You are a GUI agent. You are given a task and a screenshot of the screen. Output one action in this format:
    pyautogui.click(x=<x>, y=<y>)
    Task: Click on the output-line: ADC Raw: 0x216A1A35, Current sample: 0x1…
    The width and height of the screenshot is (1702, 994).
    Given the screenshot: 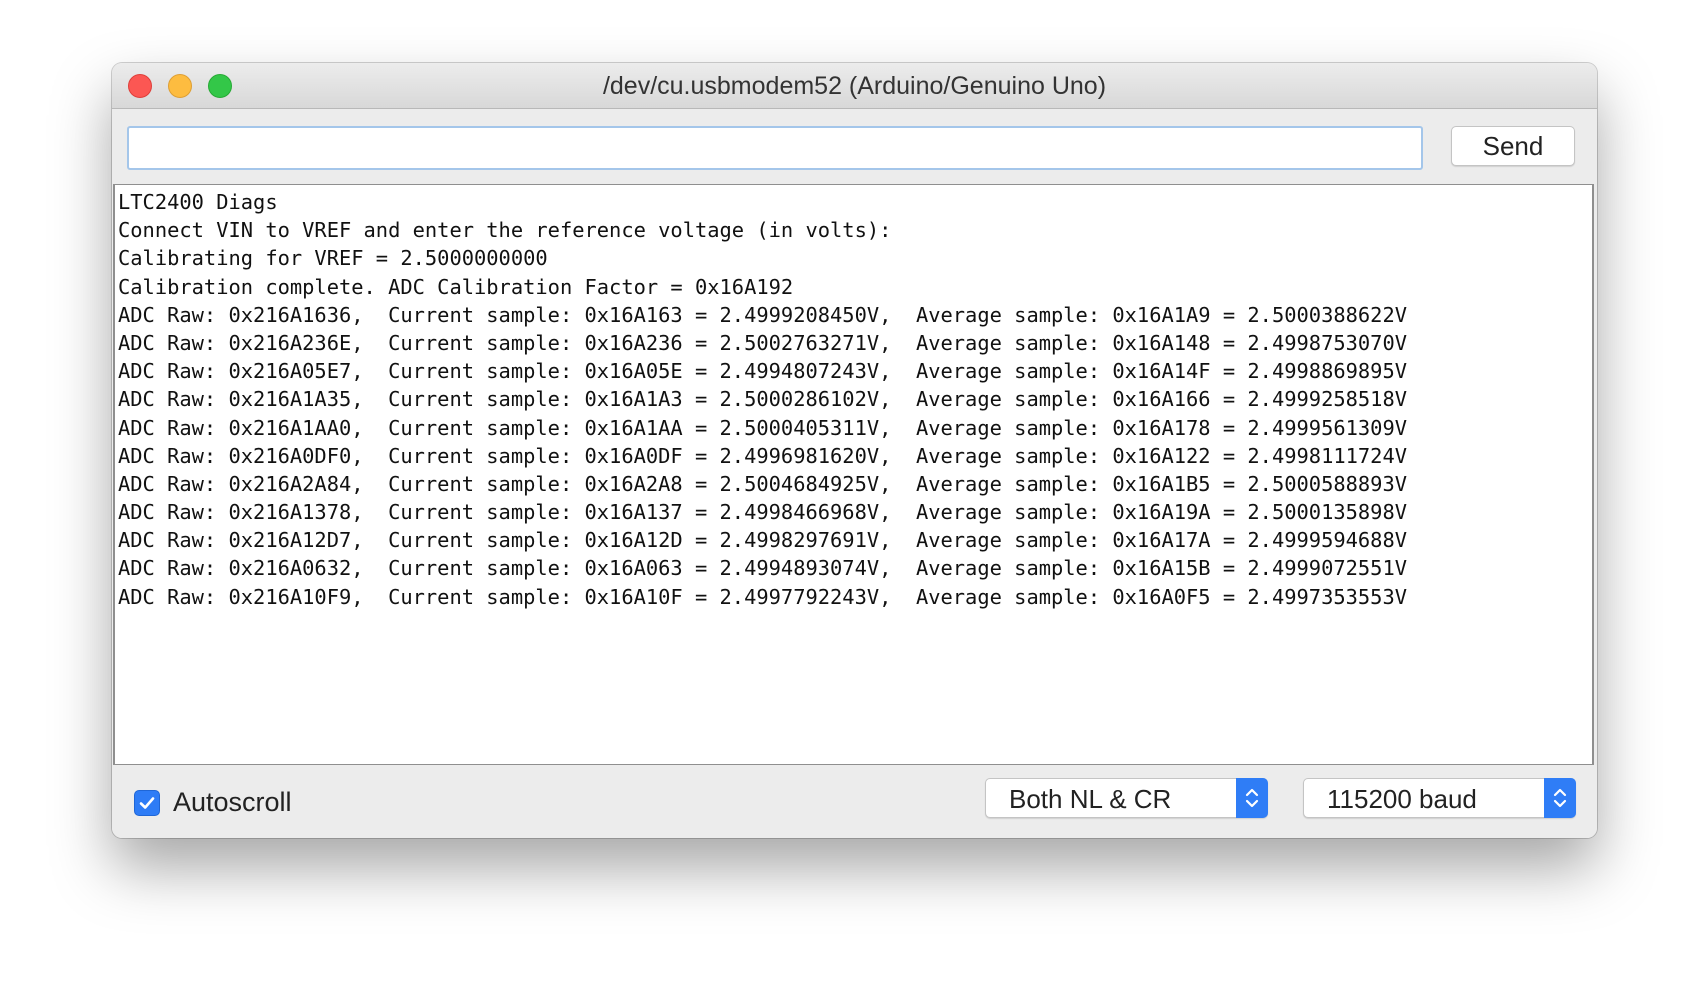 What is the action you would take?
    pyautogui.click(x=763, y=399)
    